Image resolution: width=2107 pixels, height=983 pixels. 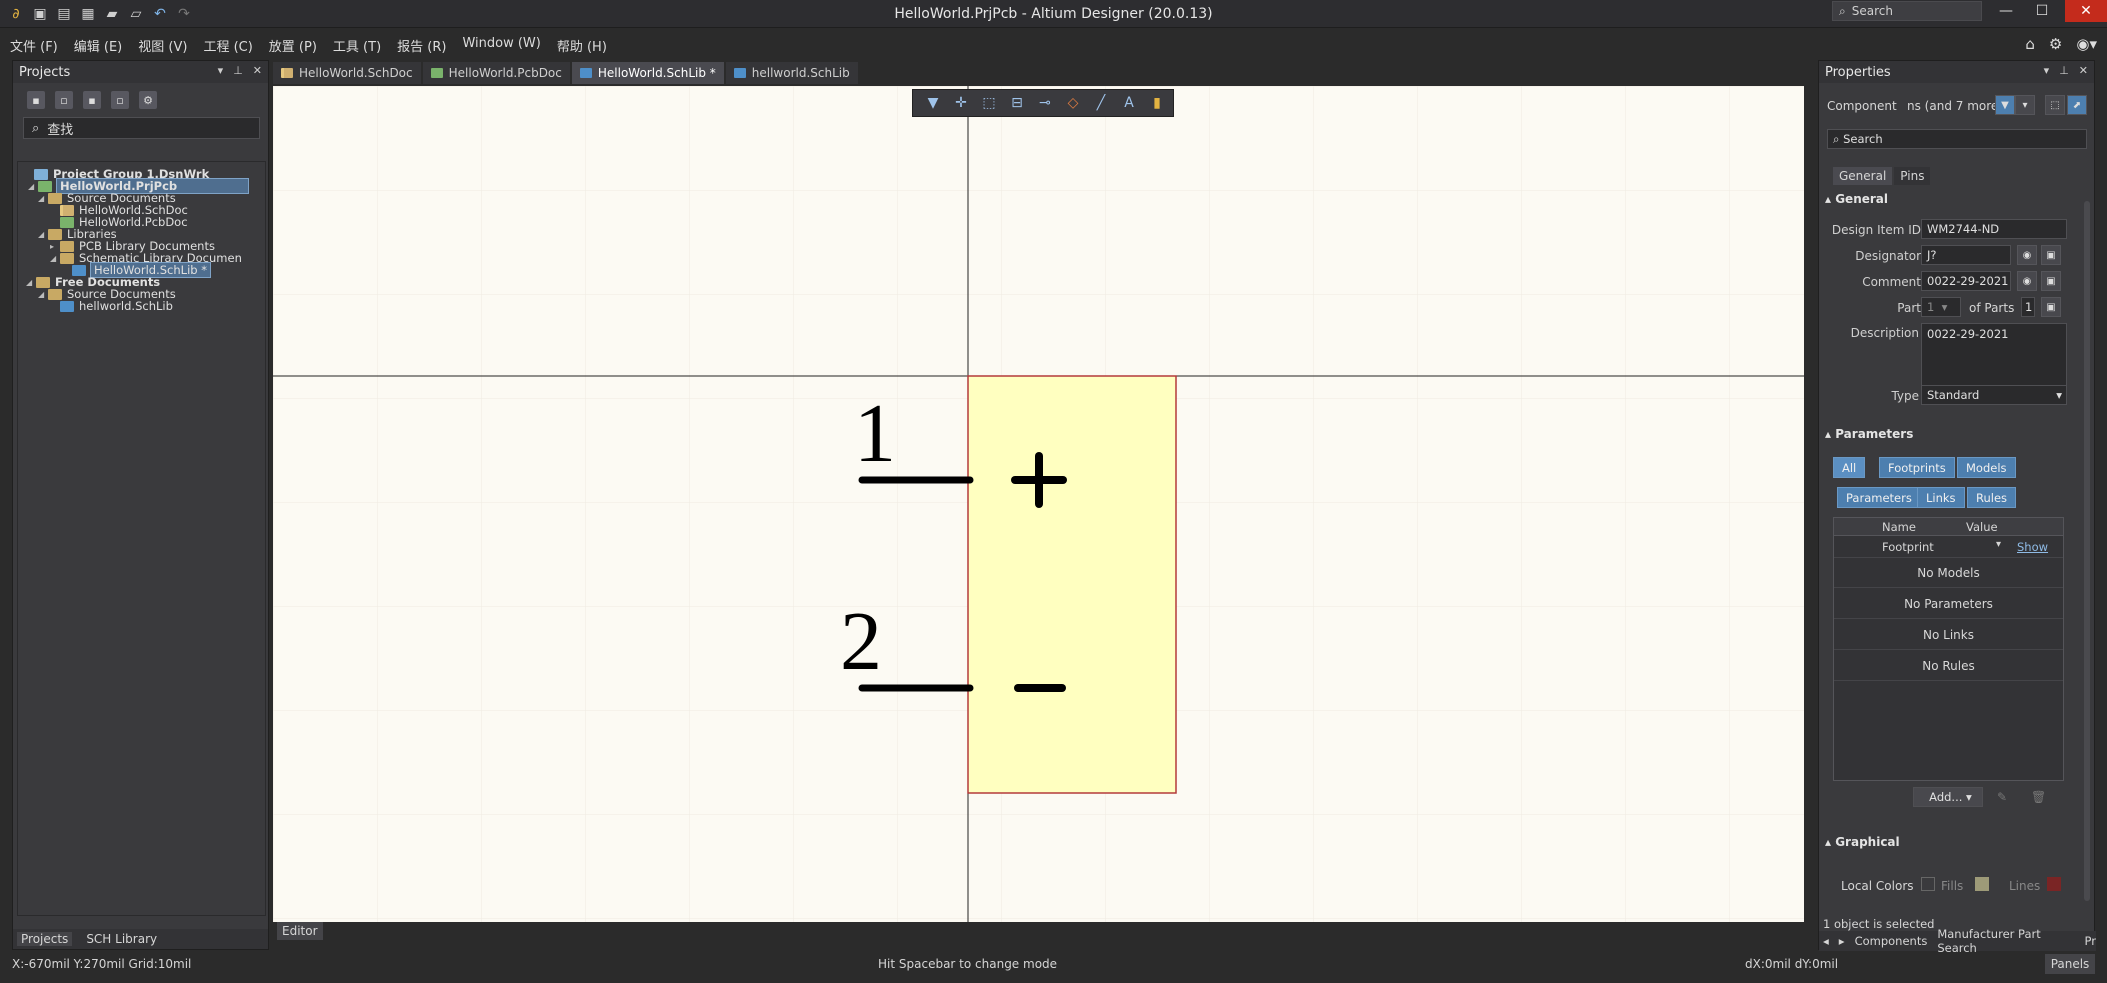 What do you see at coordinates (1941, 497) in the screenshot?
I see `chip-links: Links` at bounding box center [1941, 497].